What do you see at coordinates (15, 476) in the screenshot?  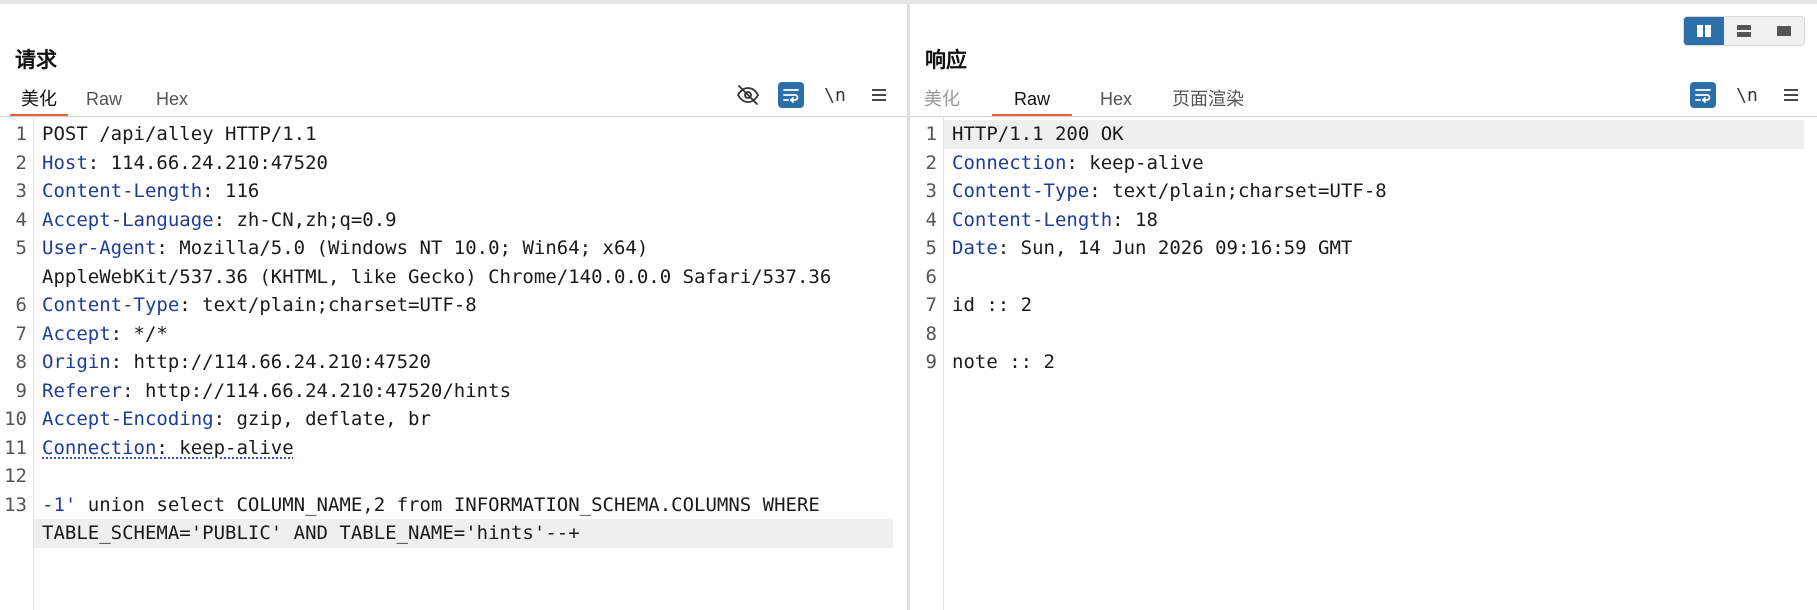 I see `line-number: 12` at bounding box center [15, 476].